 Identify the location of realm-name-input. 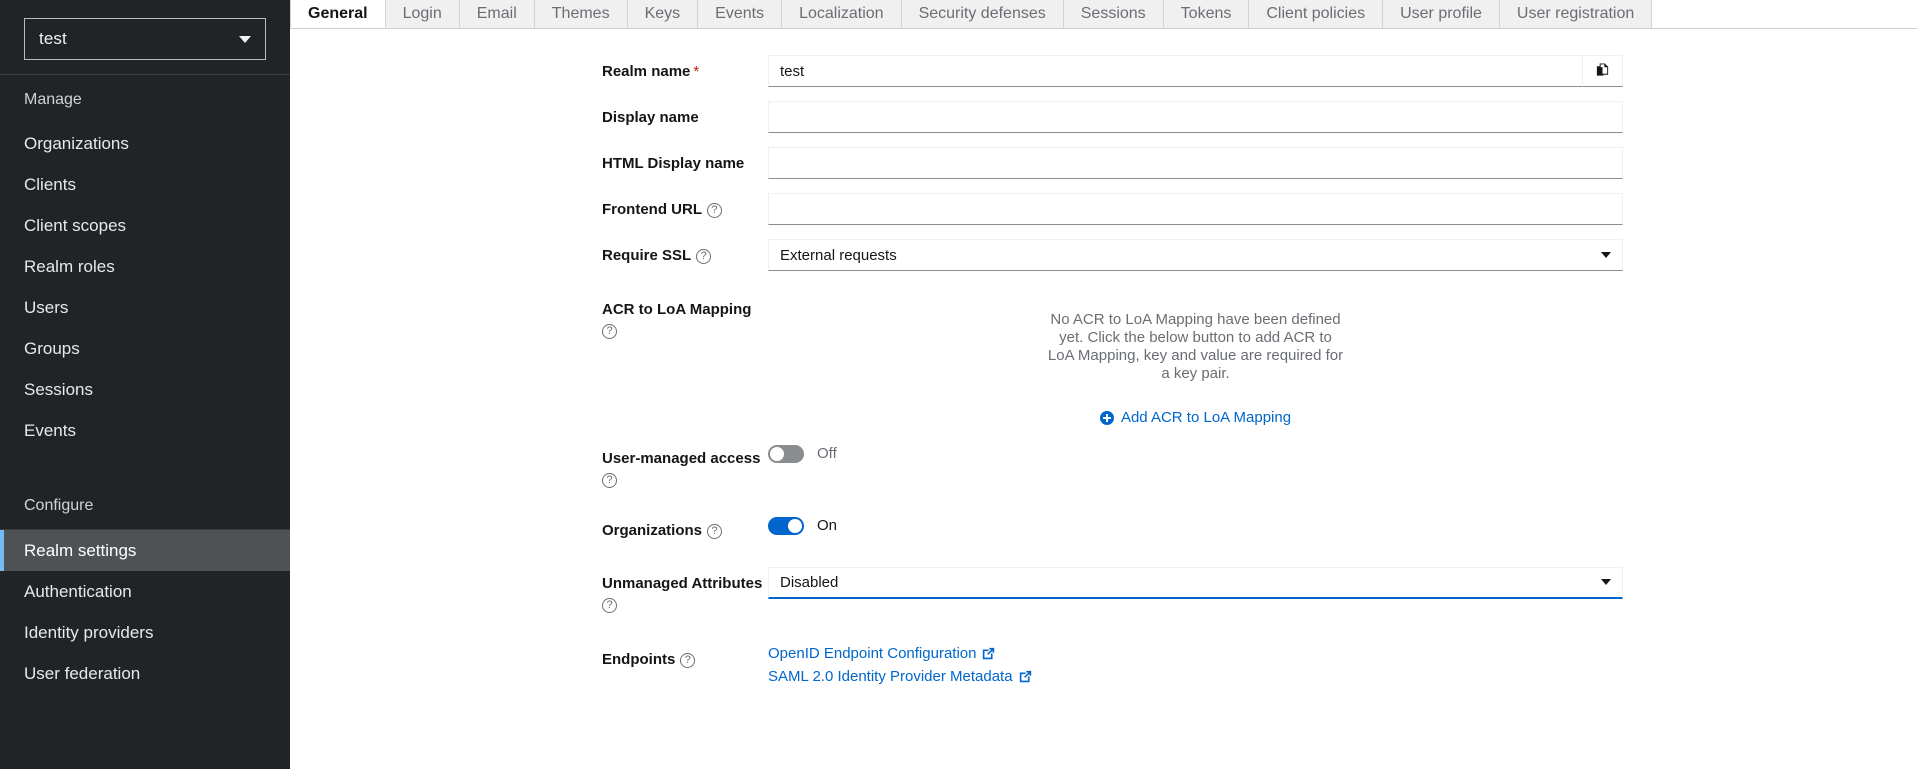
(1175, 71).